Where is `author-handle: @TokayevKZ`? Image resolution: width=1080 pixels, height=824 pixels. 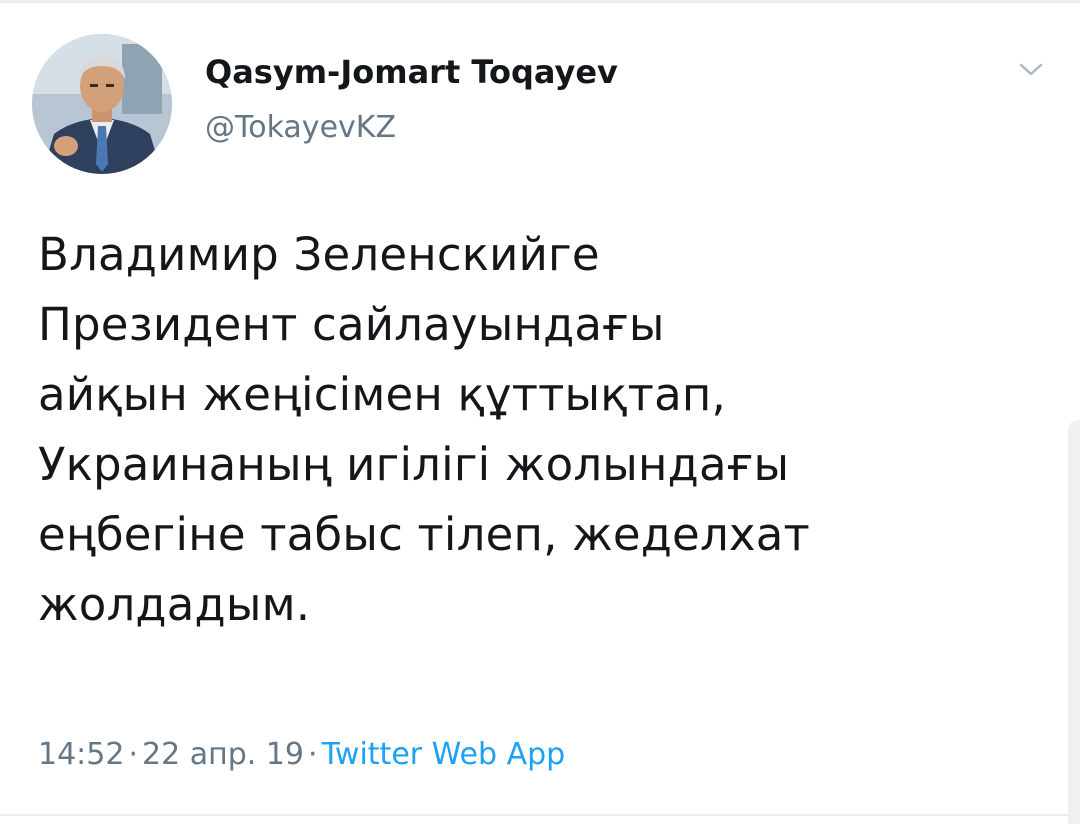
author-handle: @TokayevKZ is located at coordinates (411, 128).